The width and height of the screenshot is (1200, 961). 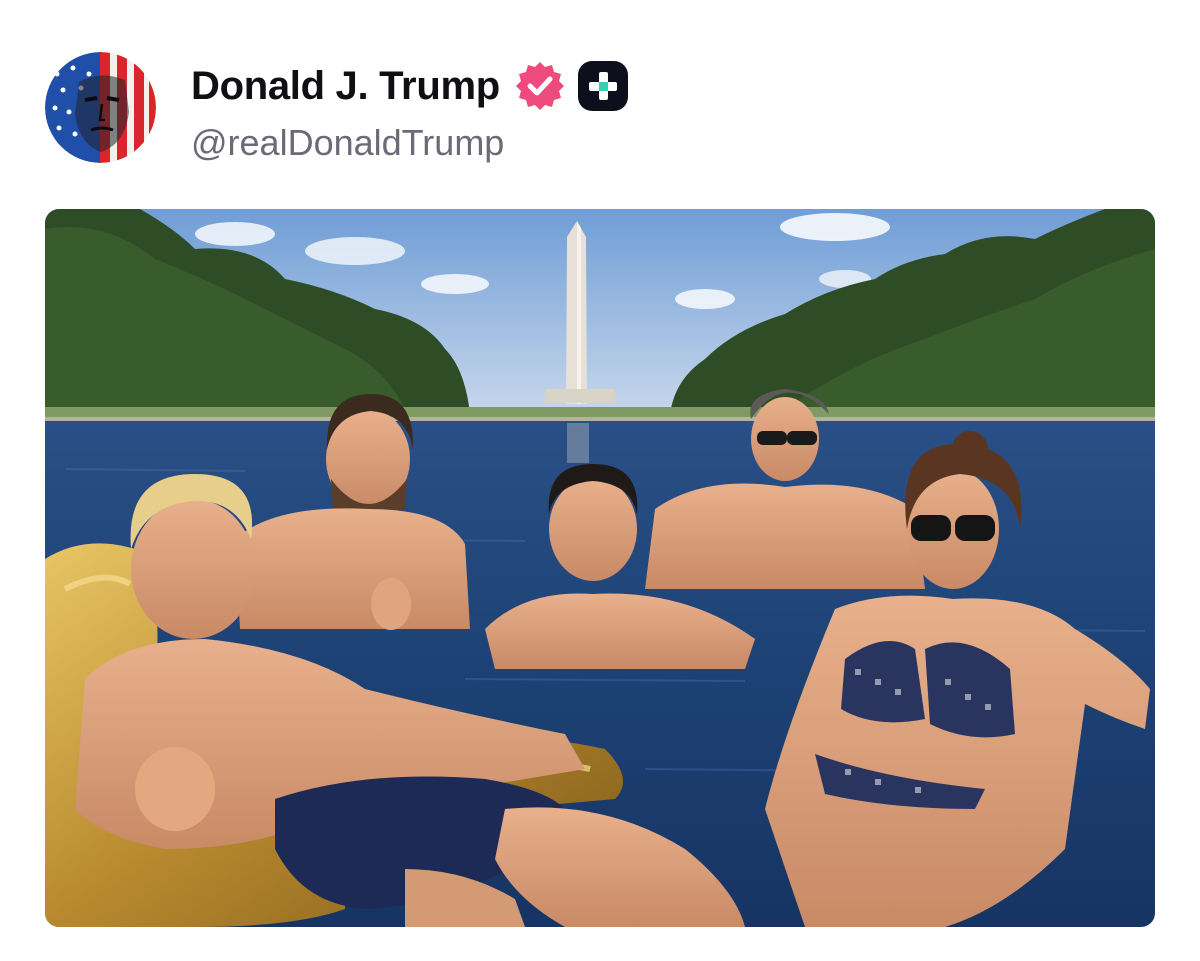 What do you see at coordinates (345, 86) in the screenshot?
I see `author-display-name: Donald J. Trump` at bounding box center [345, 86].